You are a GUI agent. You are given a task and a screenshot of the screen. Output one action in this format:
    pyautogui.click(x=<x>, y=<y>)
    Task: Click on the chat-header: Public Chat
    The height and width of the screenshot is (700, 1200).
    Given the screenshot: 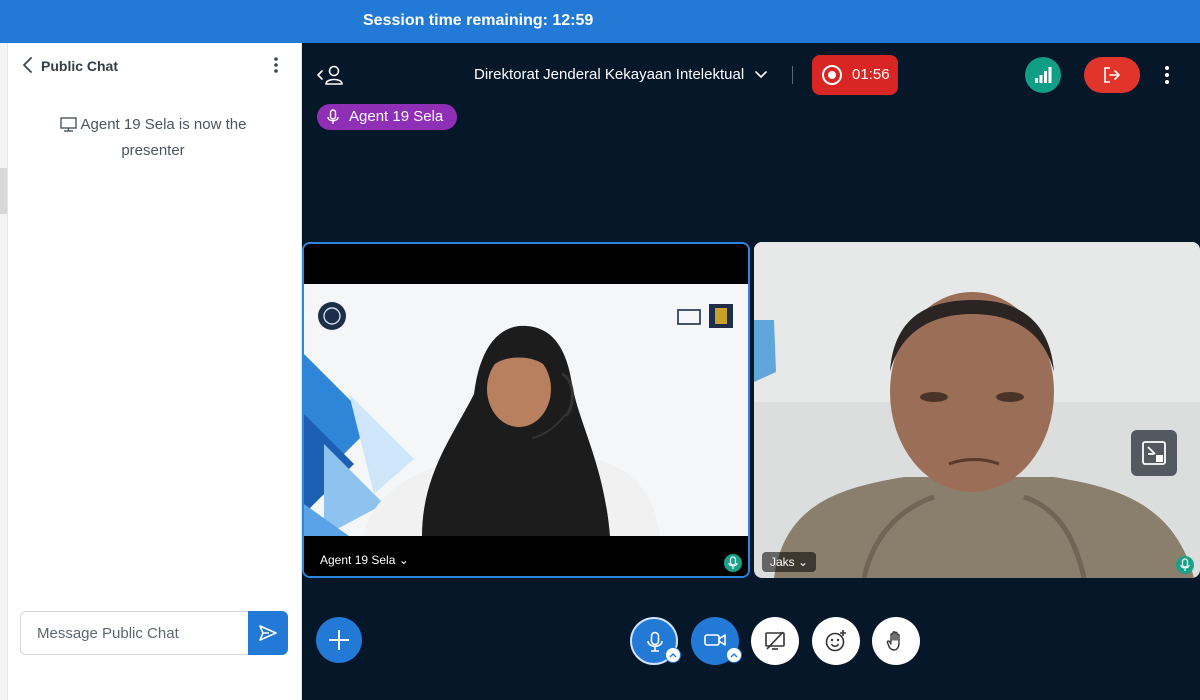 What is the action you would take?
    pyautogui.click(x=155, y=65)
    